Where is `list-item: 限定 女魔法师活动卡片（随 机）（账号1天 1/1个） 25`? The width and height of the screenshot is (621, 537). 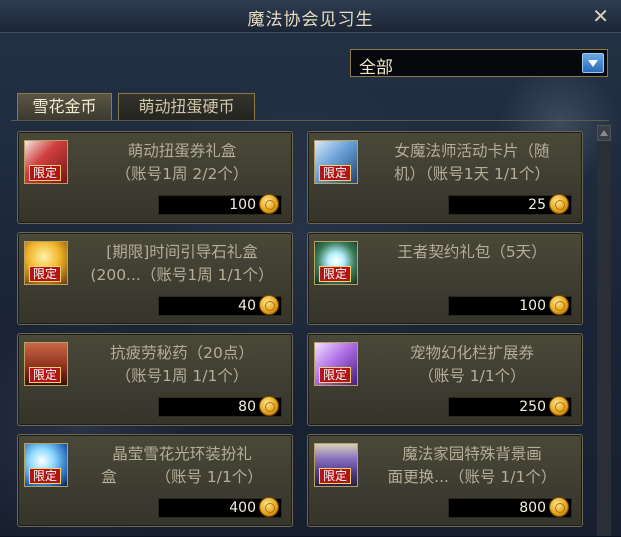
list-item: 限定 女魔法师活动卡片（随 机）（账号1天 1/1个） 25 is located at coordinates (445, 177).